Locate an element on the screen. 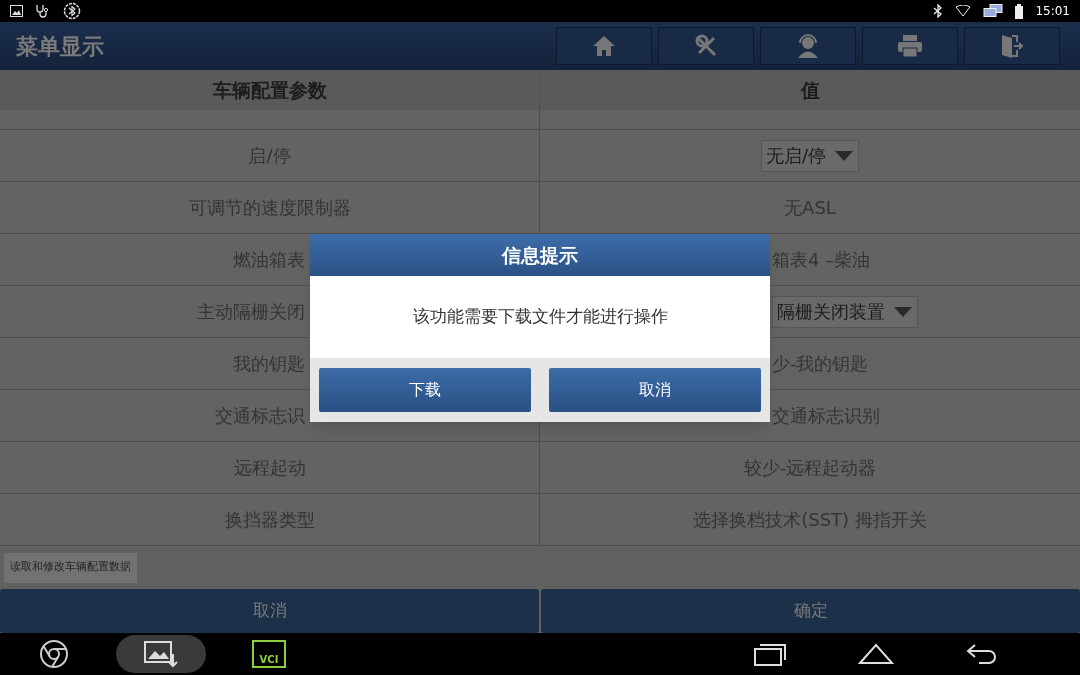 The width and height of the screenshot is (1080, 675). gallery-button is located at coordinates (161, 654).